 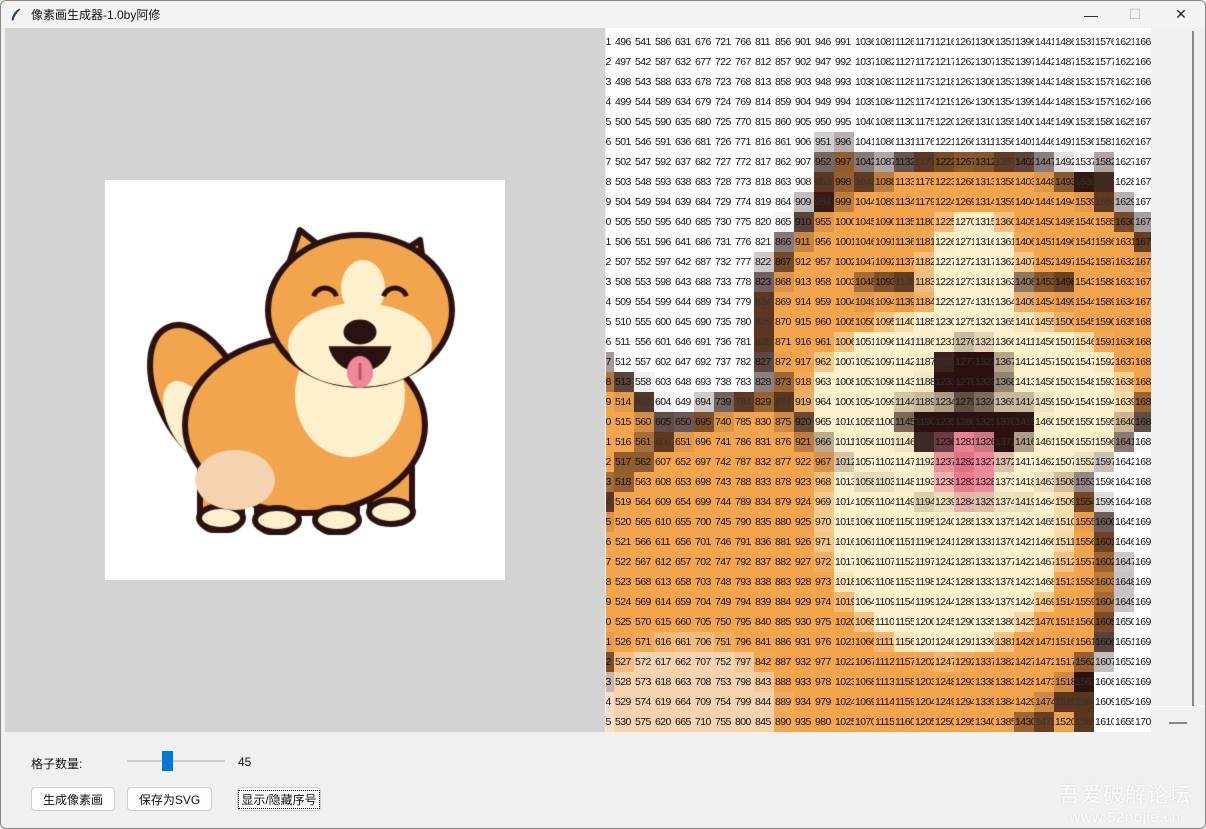 I want to click on pixel-cell: 1008, so click(x=845, y=382).